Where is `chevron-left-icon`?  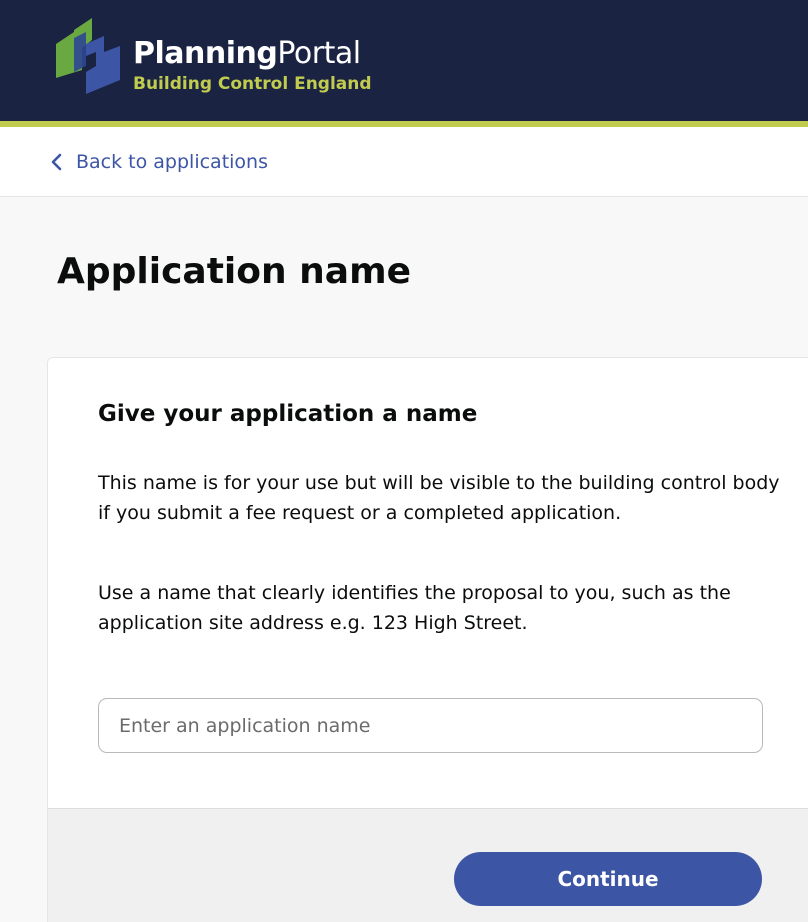 chevron-left-icon is located at coordinates (56, 162).